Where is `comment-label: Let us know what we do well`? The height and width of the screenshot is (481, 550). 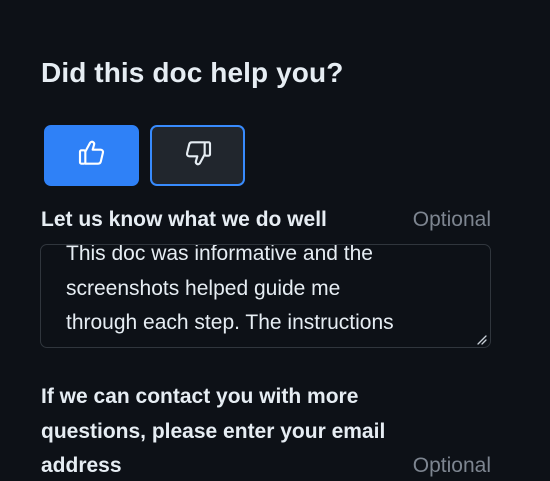 comment-label: Let us know what we do well is located at coordinates (184, 219).